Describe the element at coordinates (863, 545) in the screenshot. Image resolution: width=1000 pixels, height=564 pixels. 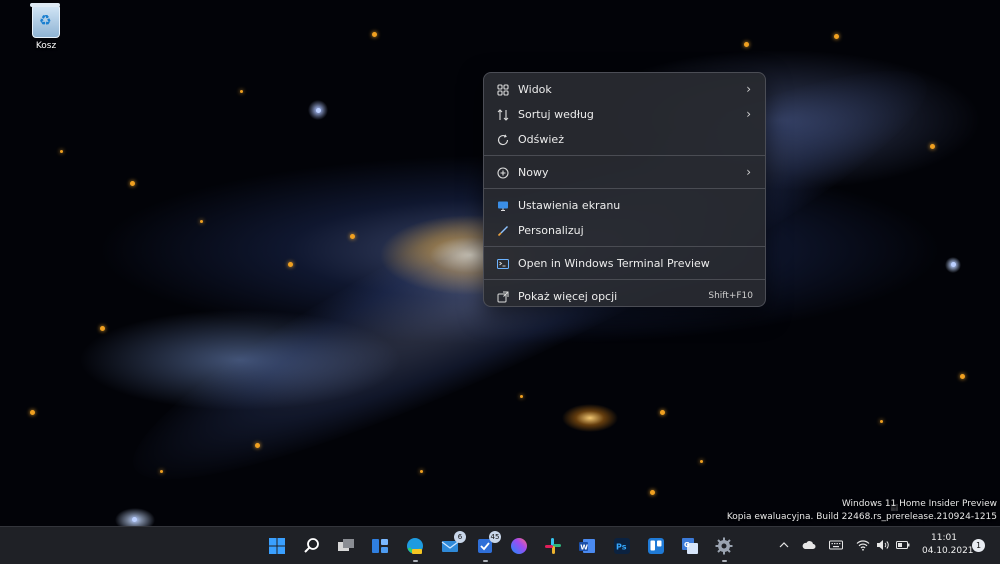
I see `wifi-icon` at that location.